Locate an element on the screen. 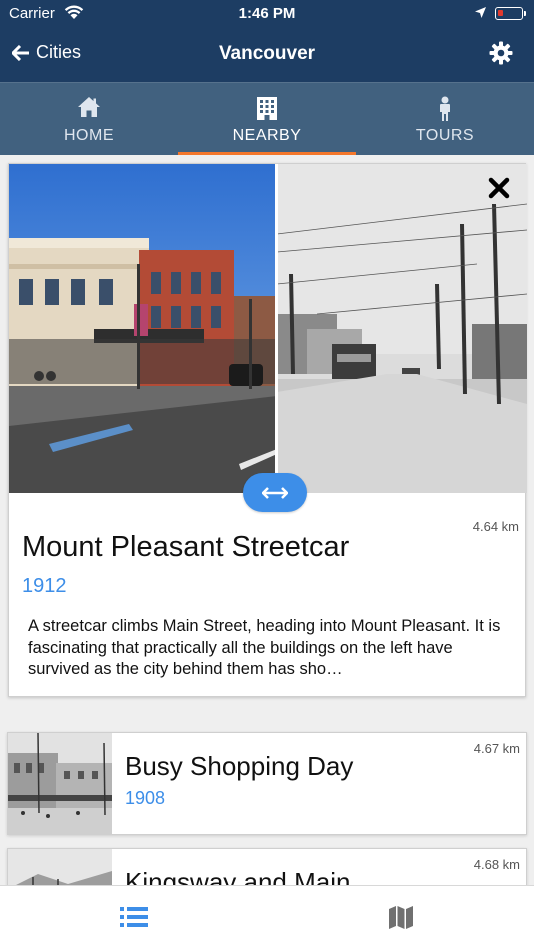 This screenshot has height=950, width=534. tab-nearby-label: NEARBY is located at coordinates (267, 135).